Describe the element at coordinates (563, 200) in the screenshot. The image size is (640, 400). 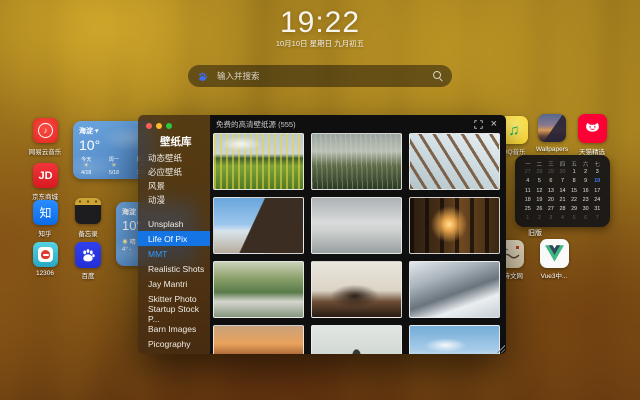
I see `calendar-day: 21` at that location.